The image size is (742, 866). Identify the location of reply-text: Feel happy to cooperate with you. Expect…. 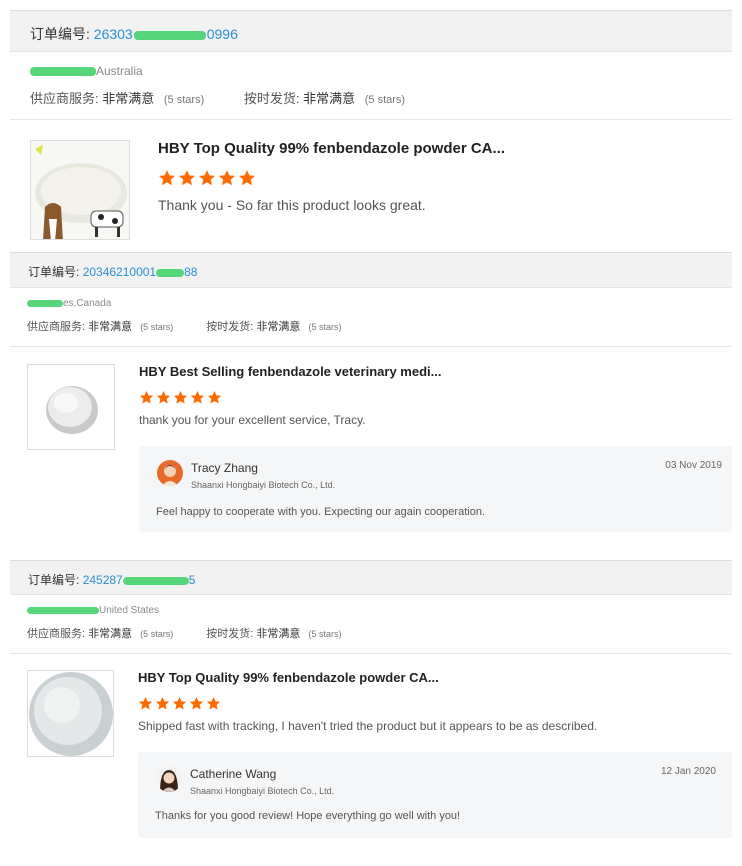
(320, 512).